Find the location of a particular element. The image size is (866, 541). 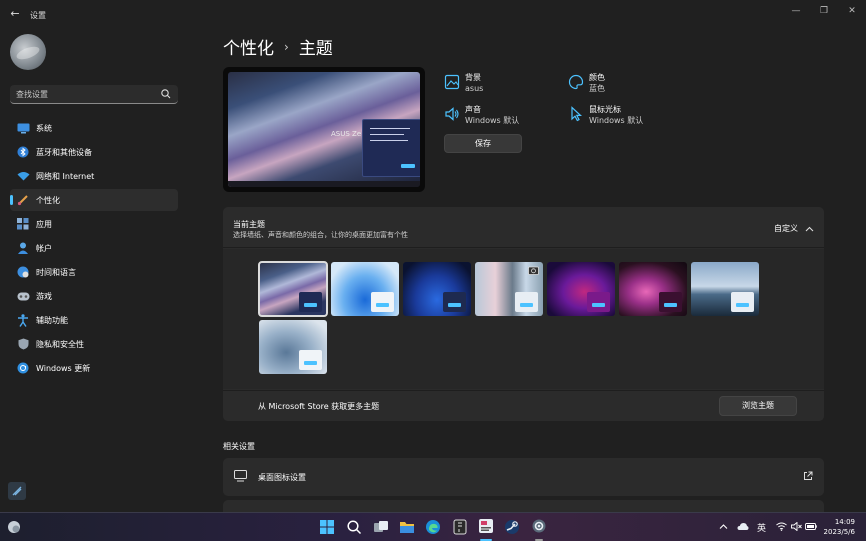

battery-icon is located at coordinates (811, 526).